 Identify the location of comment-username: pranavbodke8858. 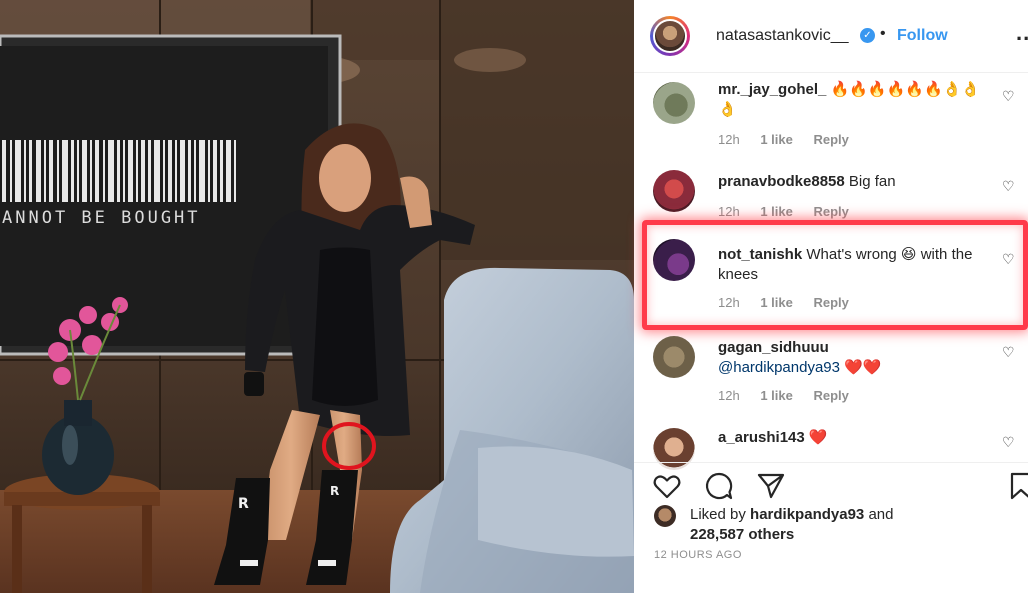
(781, 181).